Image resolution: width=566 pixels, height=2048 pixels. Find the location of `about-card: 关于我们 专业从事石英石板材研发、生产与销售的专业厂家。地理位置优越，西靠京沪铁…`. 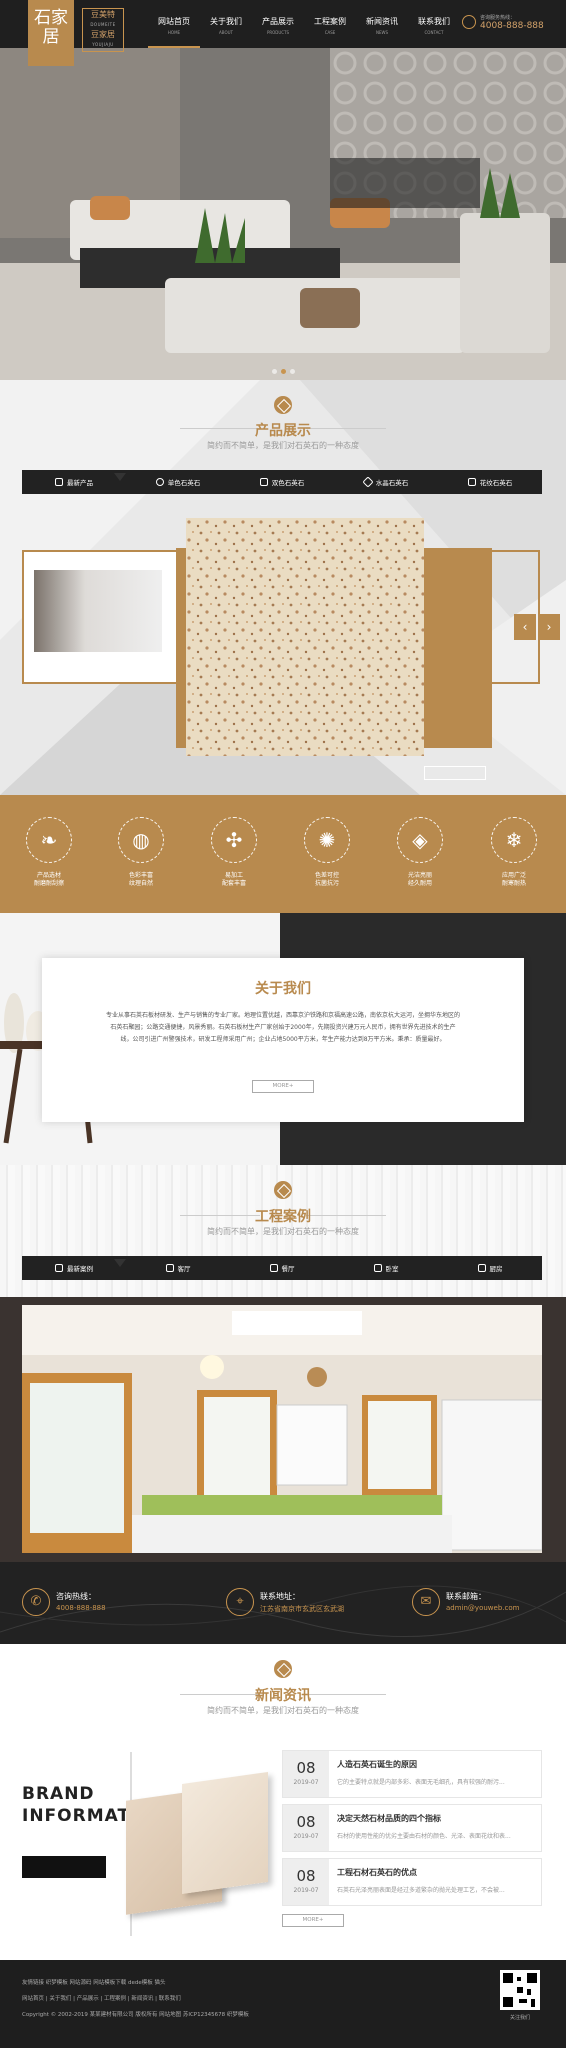

about-card: 关于我们 专业从事石英石板材研发、生产与销售的专业厂家。地理位置优越，西靠京沪铁… is located at coordinates (283, 1040).